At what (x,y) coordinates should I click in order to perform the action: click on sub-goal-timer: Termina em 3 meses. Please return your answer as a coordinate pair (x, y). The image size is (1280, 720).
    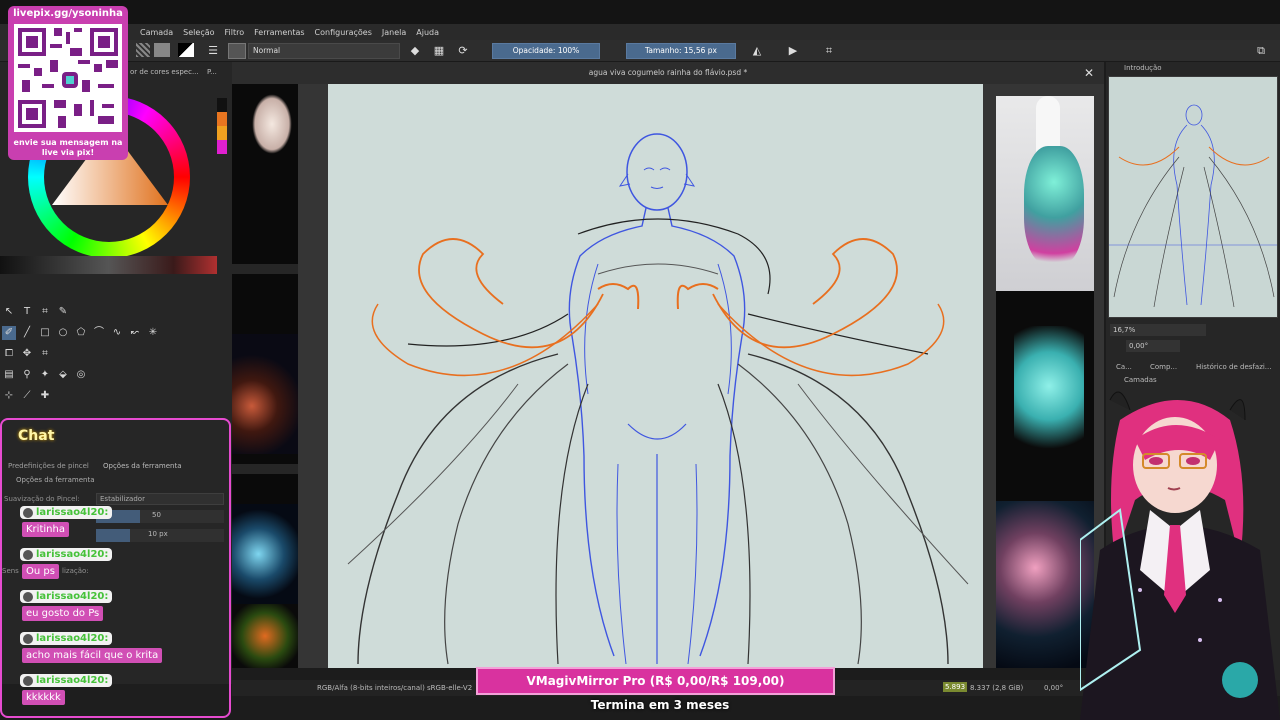
    Looking at the image, I should click on (660, 705).